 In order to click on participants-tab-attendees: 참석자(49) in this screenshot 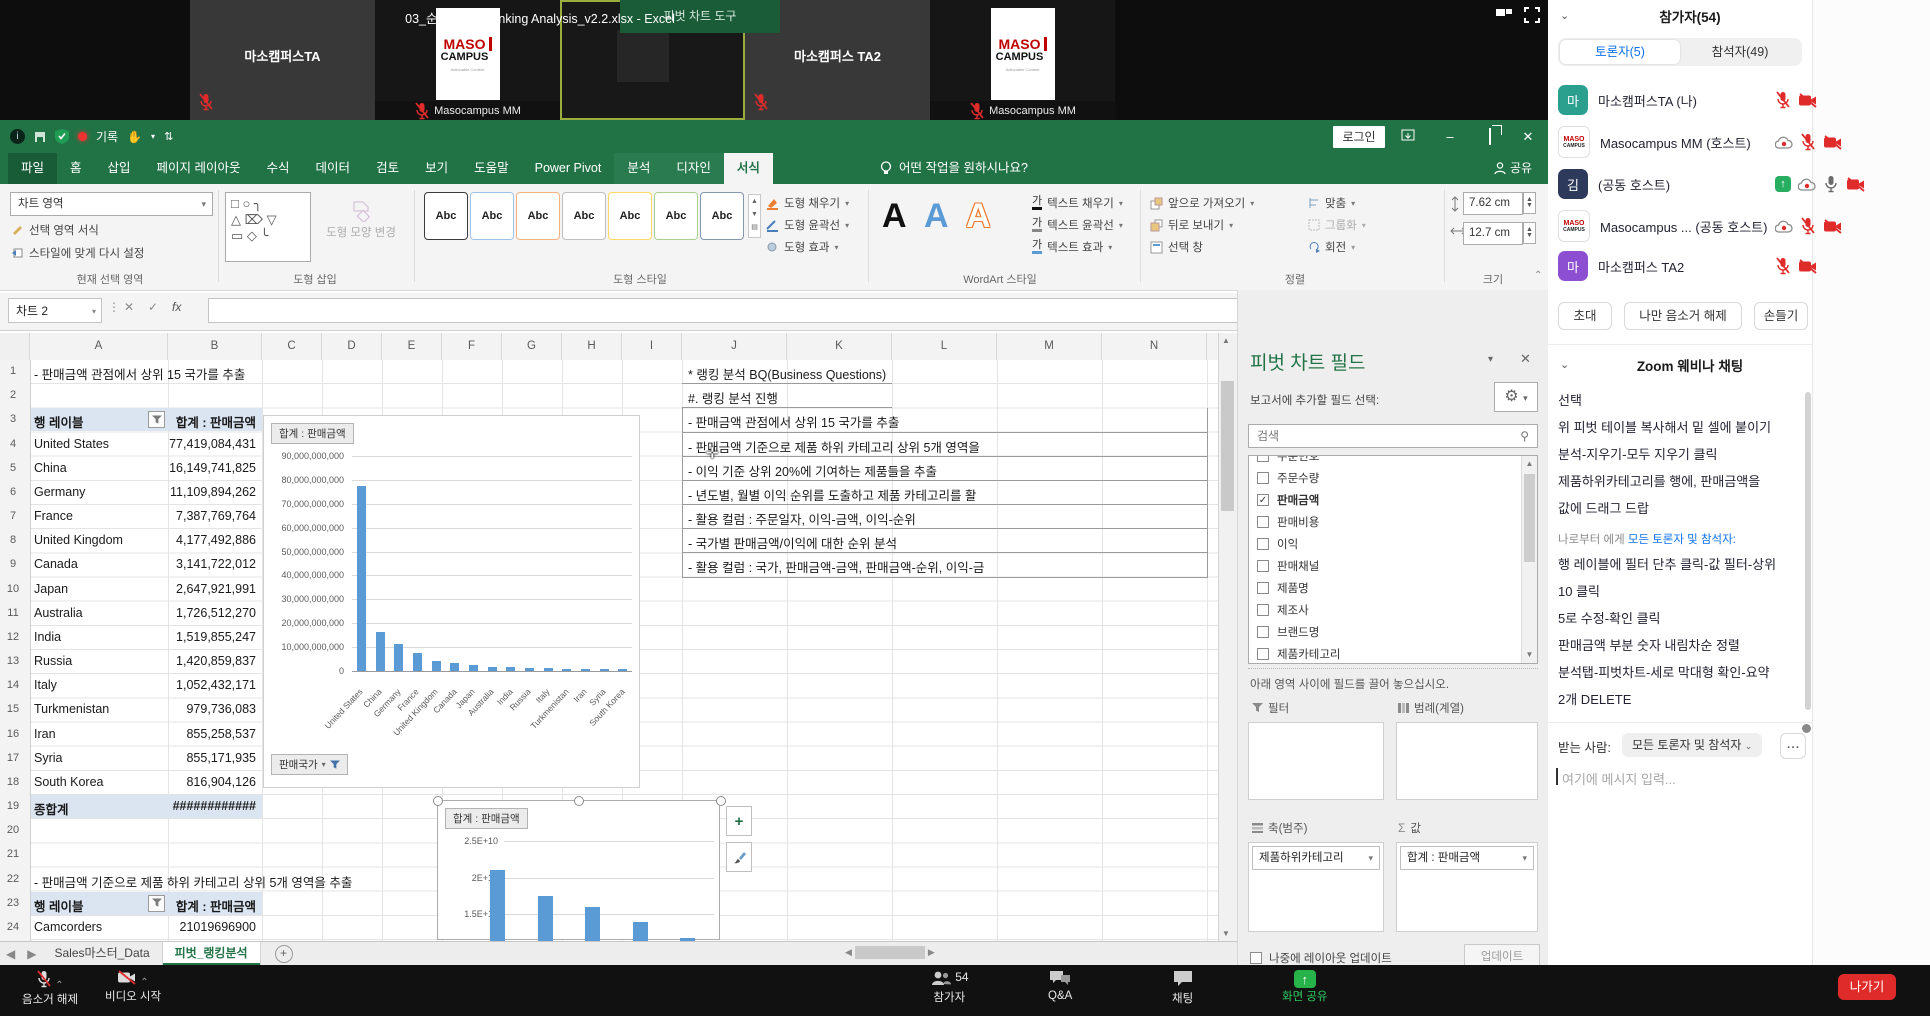, I will do `click(1740, 52)`.